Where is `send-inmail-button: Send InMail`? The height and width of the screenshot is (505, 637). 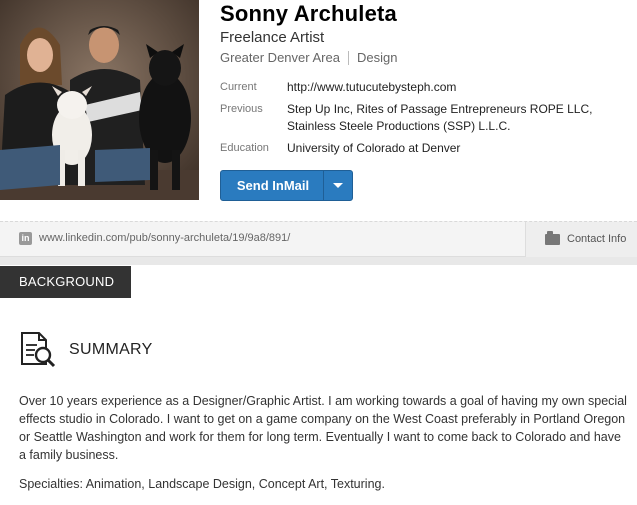 send-inmail-button: Send InMail is located at coordinates (272, 185).